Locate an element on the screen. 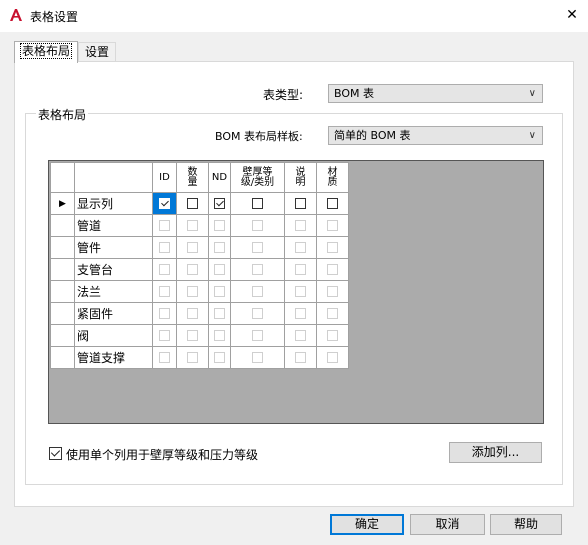  tab-settings-label: 设置 is located at coordinates (97, 52).